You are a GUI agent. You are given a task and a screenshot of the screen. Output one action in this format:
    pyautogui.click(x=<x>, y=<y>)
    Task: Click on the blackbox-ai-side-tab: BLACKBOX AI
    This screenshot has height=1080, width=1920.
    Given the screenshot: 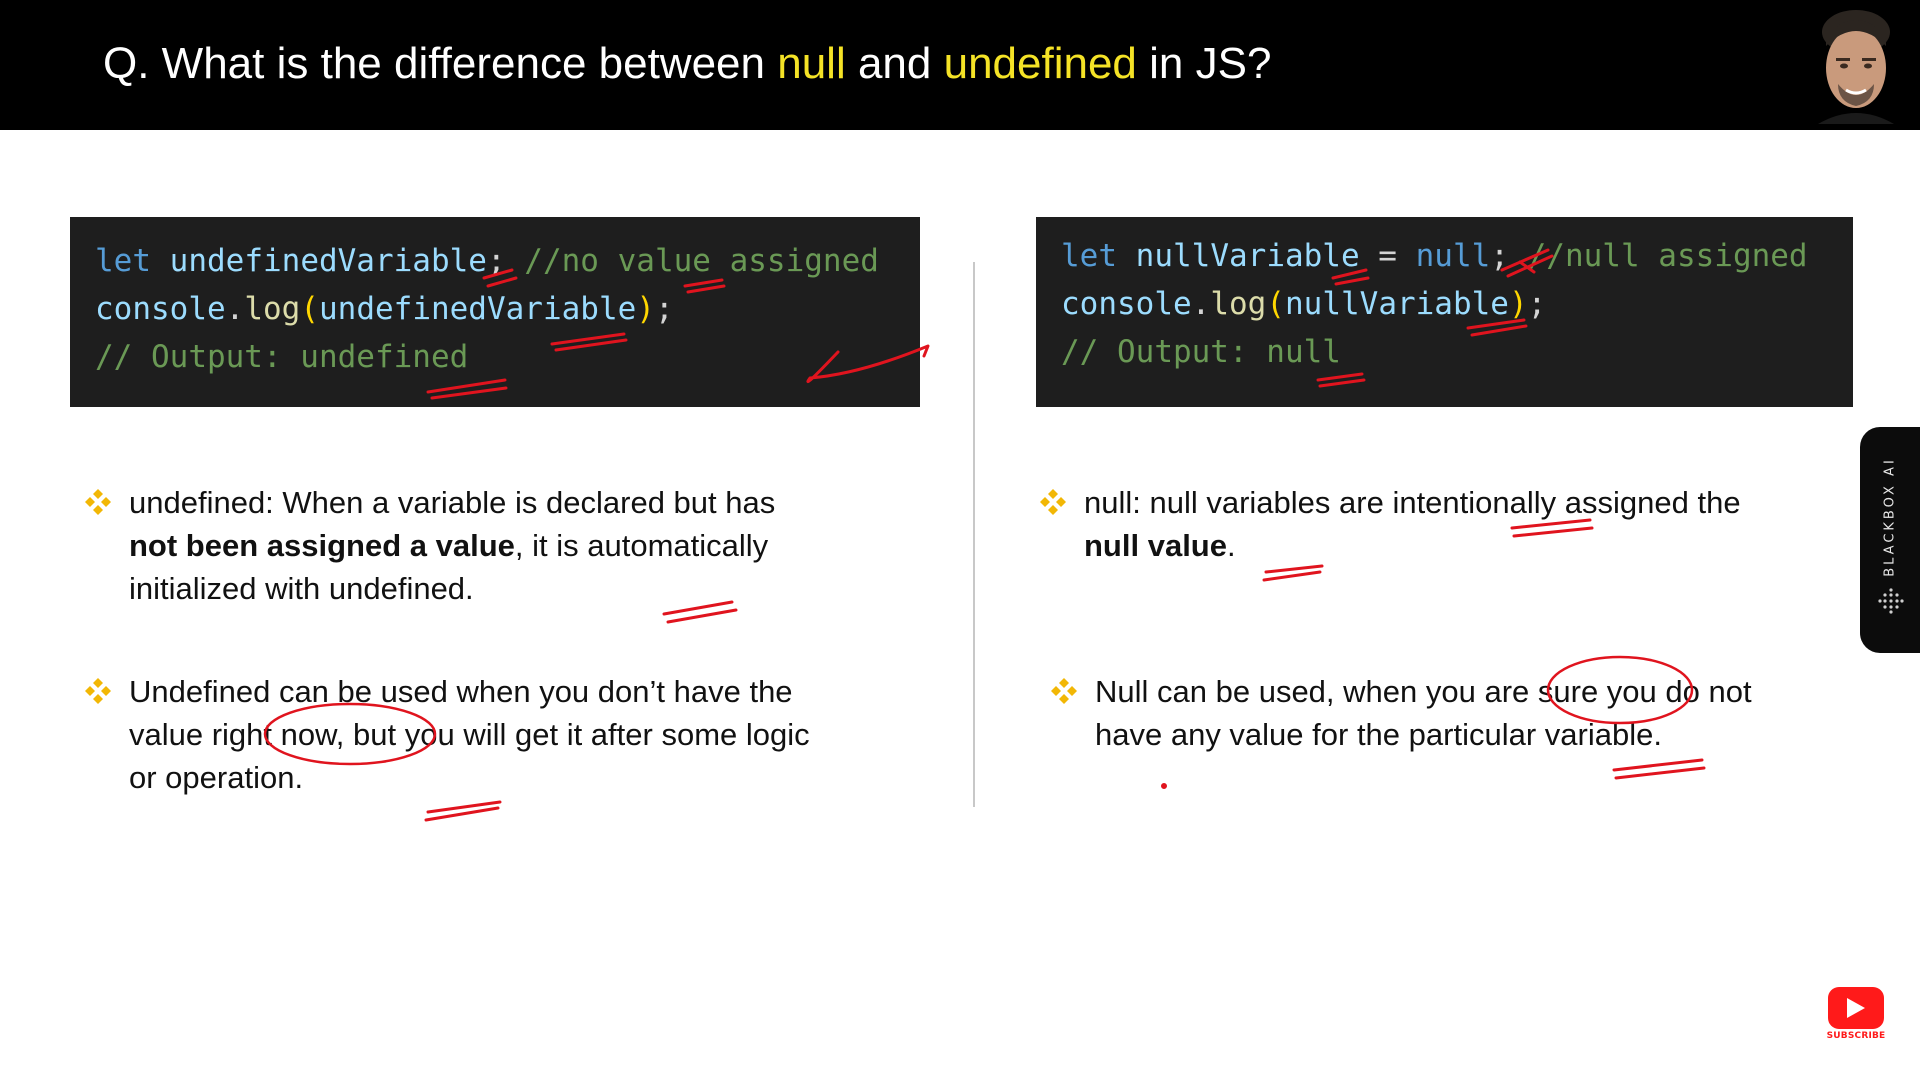 What is the action you would take?
    pyautogui.click(x=1890, y=540)
    